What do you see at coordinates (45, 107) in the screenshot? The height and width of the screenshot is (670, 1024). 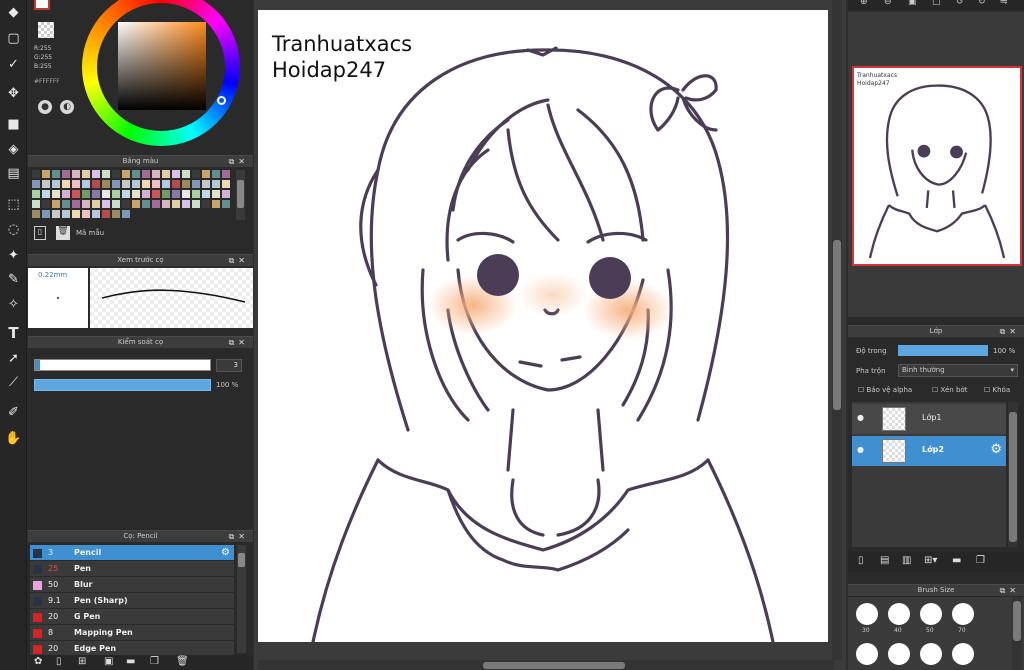 I see `palette-icon: ●` at bounding box center [45, 107].